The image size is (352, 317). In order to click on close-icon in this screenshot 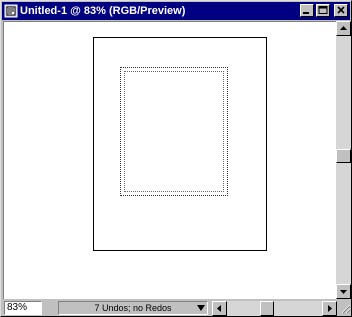, I will do `click(341, 10)`.